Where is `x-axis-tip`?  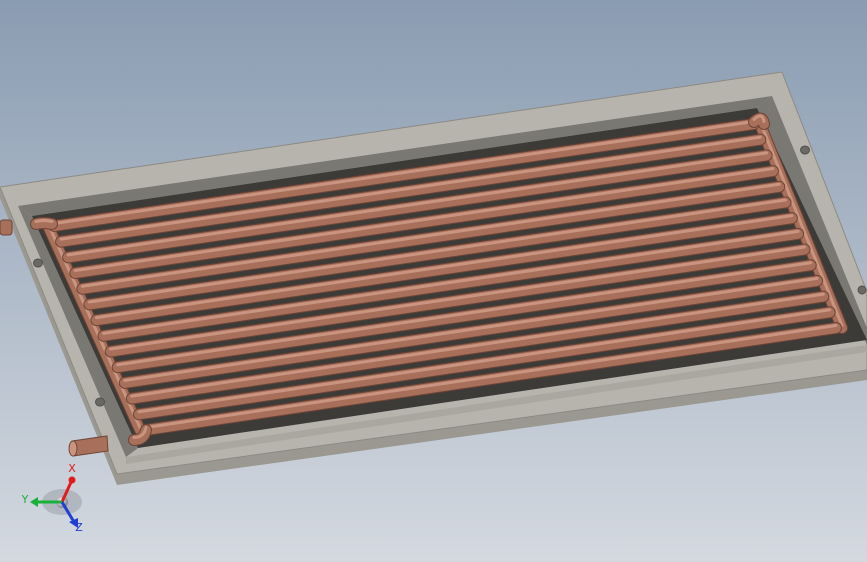 x-axis-tip is located at coordinates (72, 480).